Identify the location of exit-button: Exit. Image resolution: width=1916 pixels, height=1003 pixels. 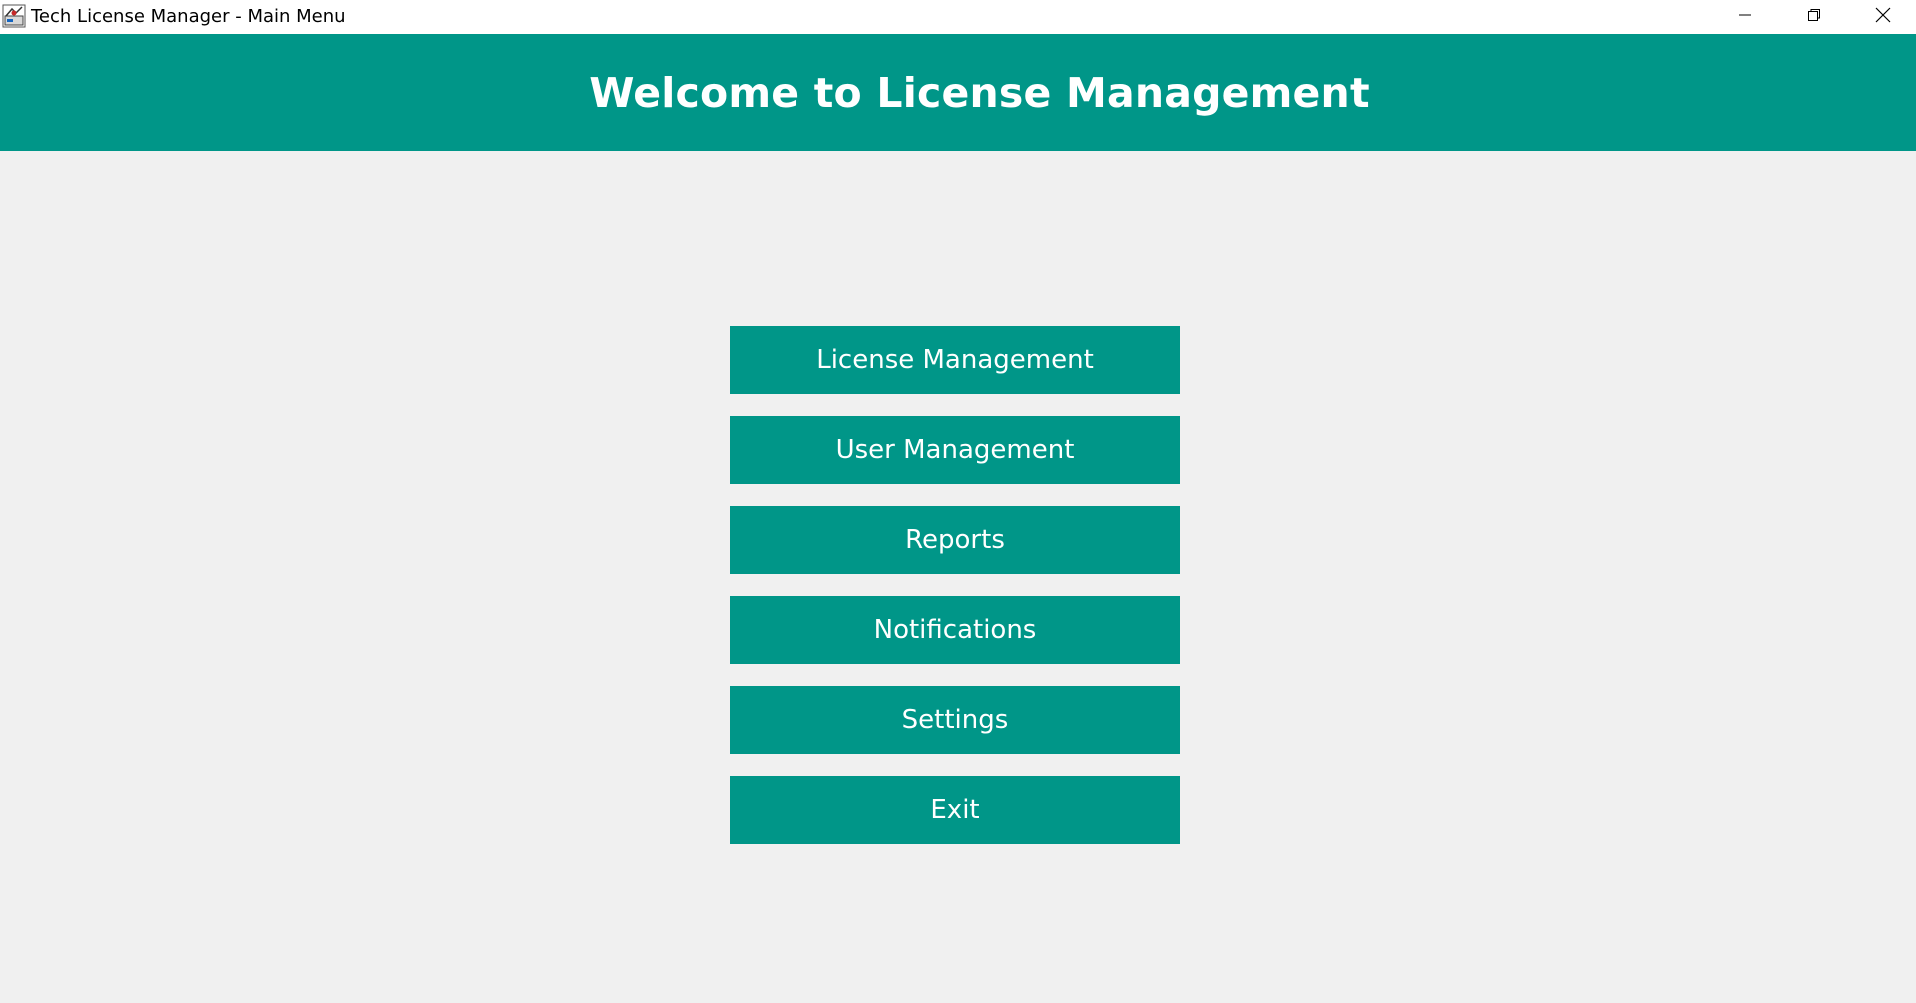
(955, 810).